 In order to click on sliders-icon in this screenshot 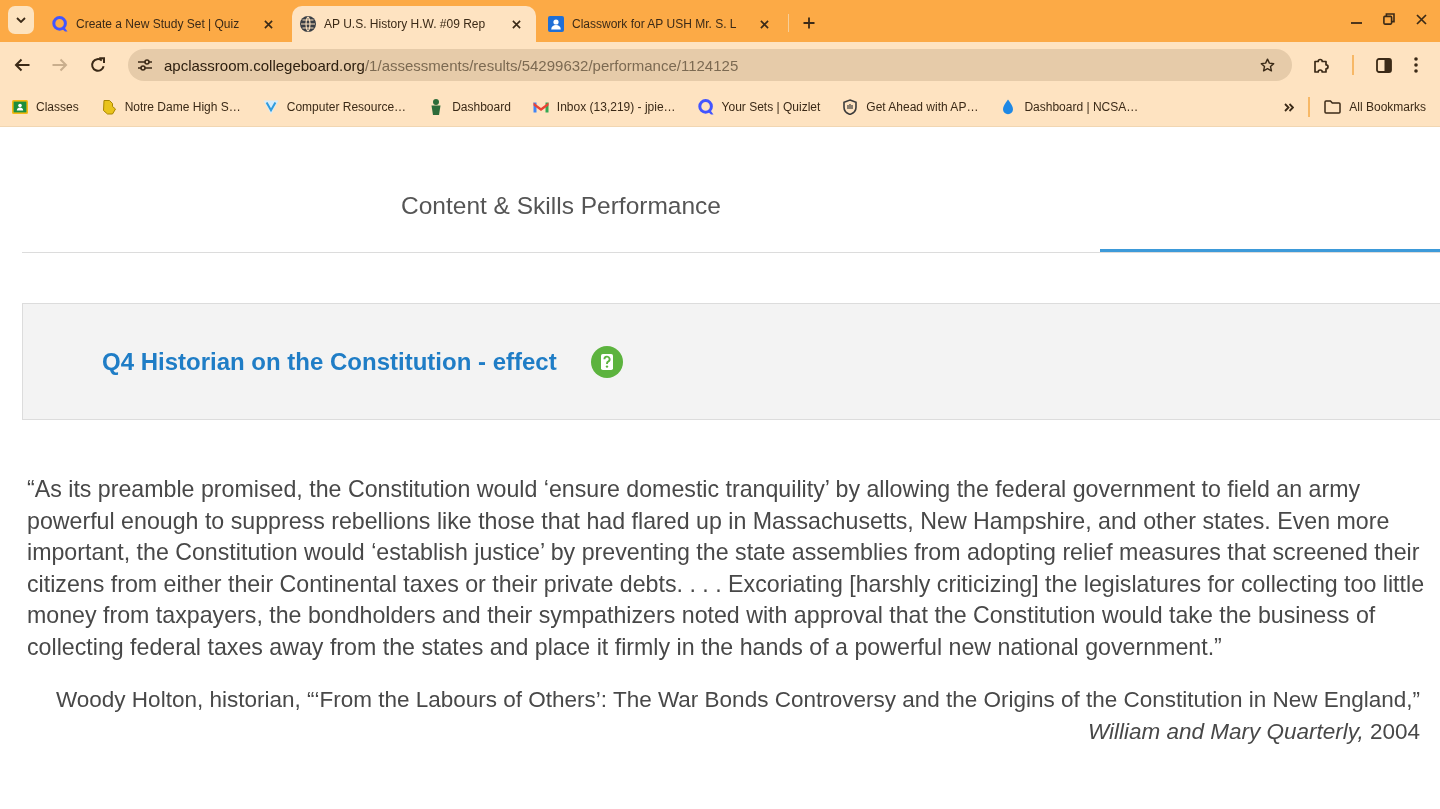, I will do `click(145, 65)`.